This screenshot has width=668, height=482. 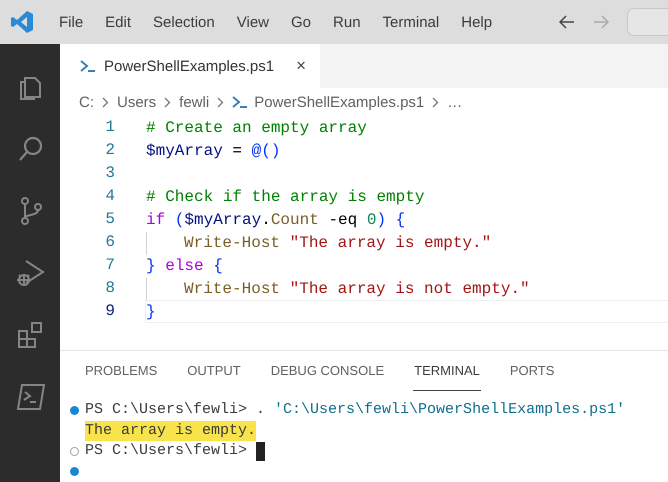 I want to click on line-number: 5, so click(x=109, y=219).